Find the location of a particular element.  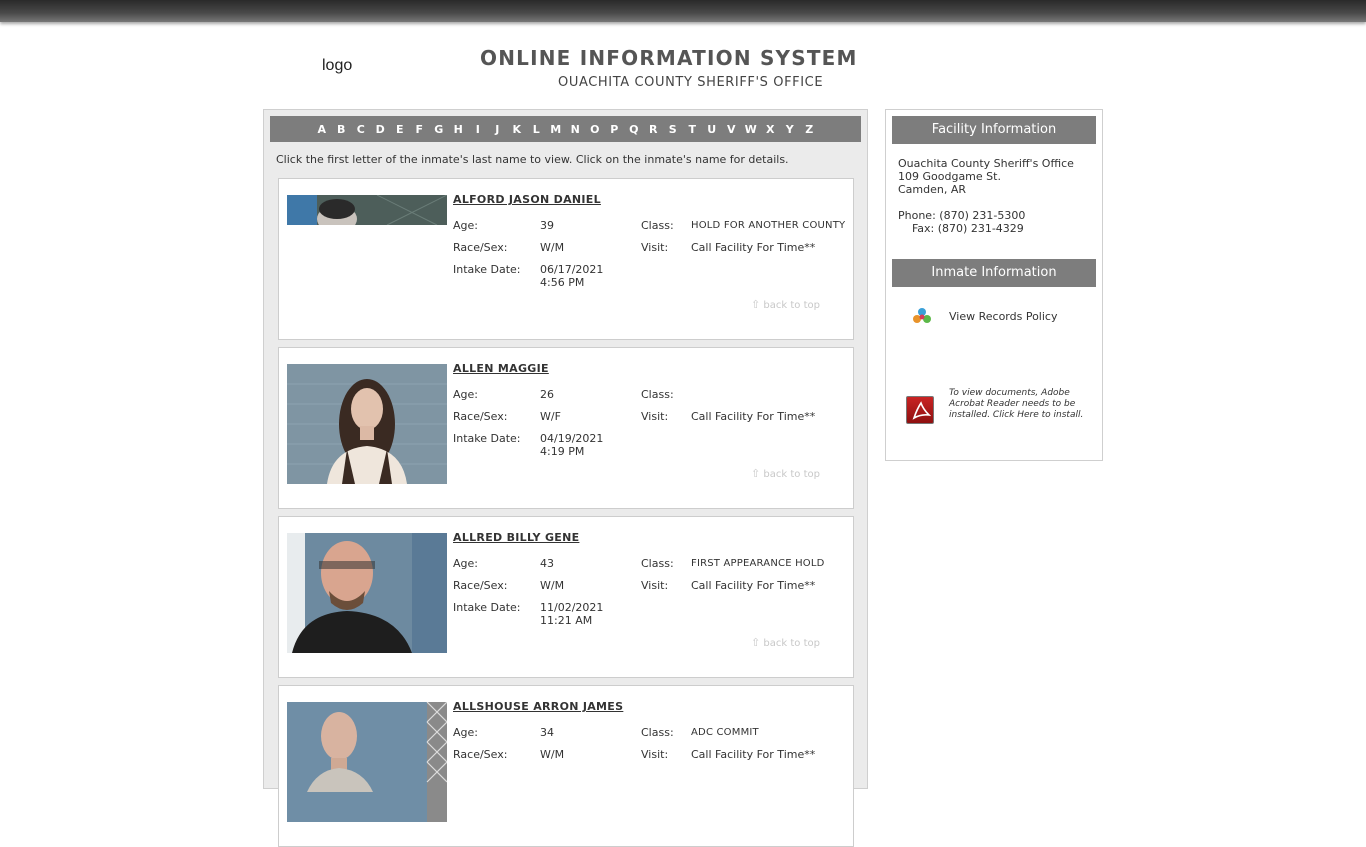

class-value: ADC COMMIT is located at coordinates (725, 732).